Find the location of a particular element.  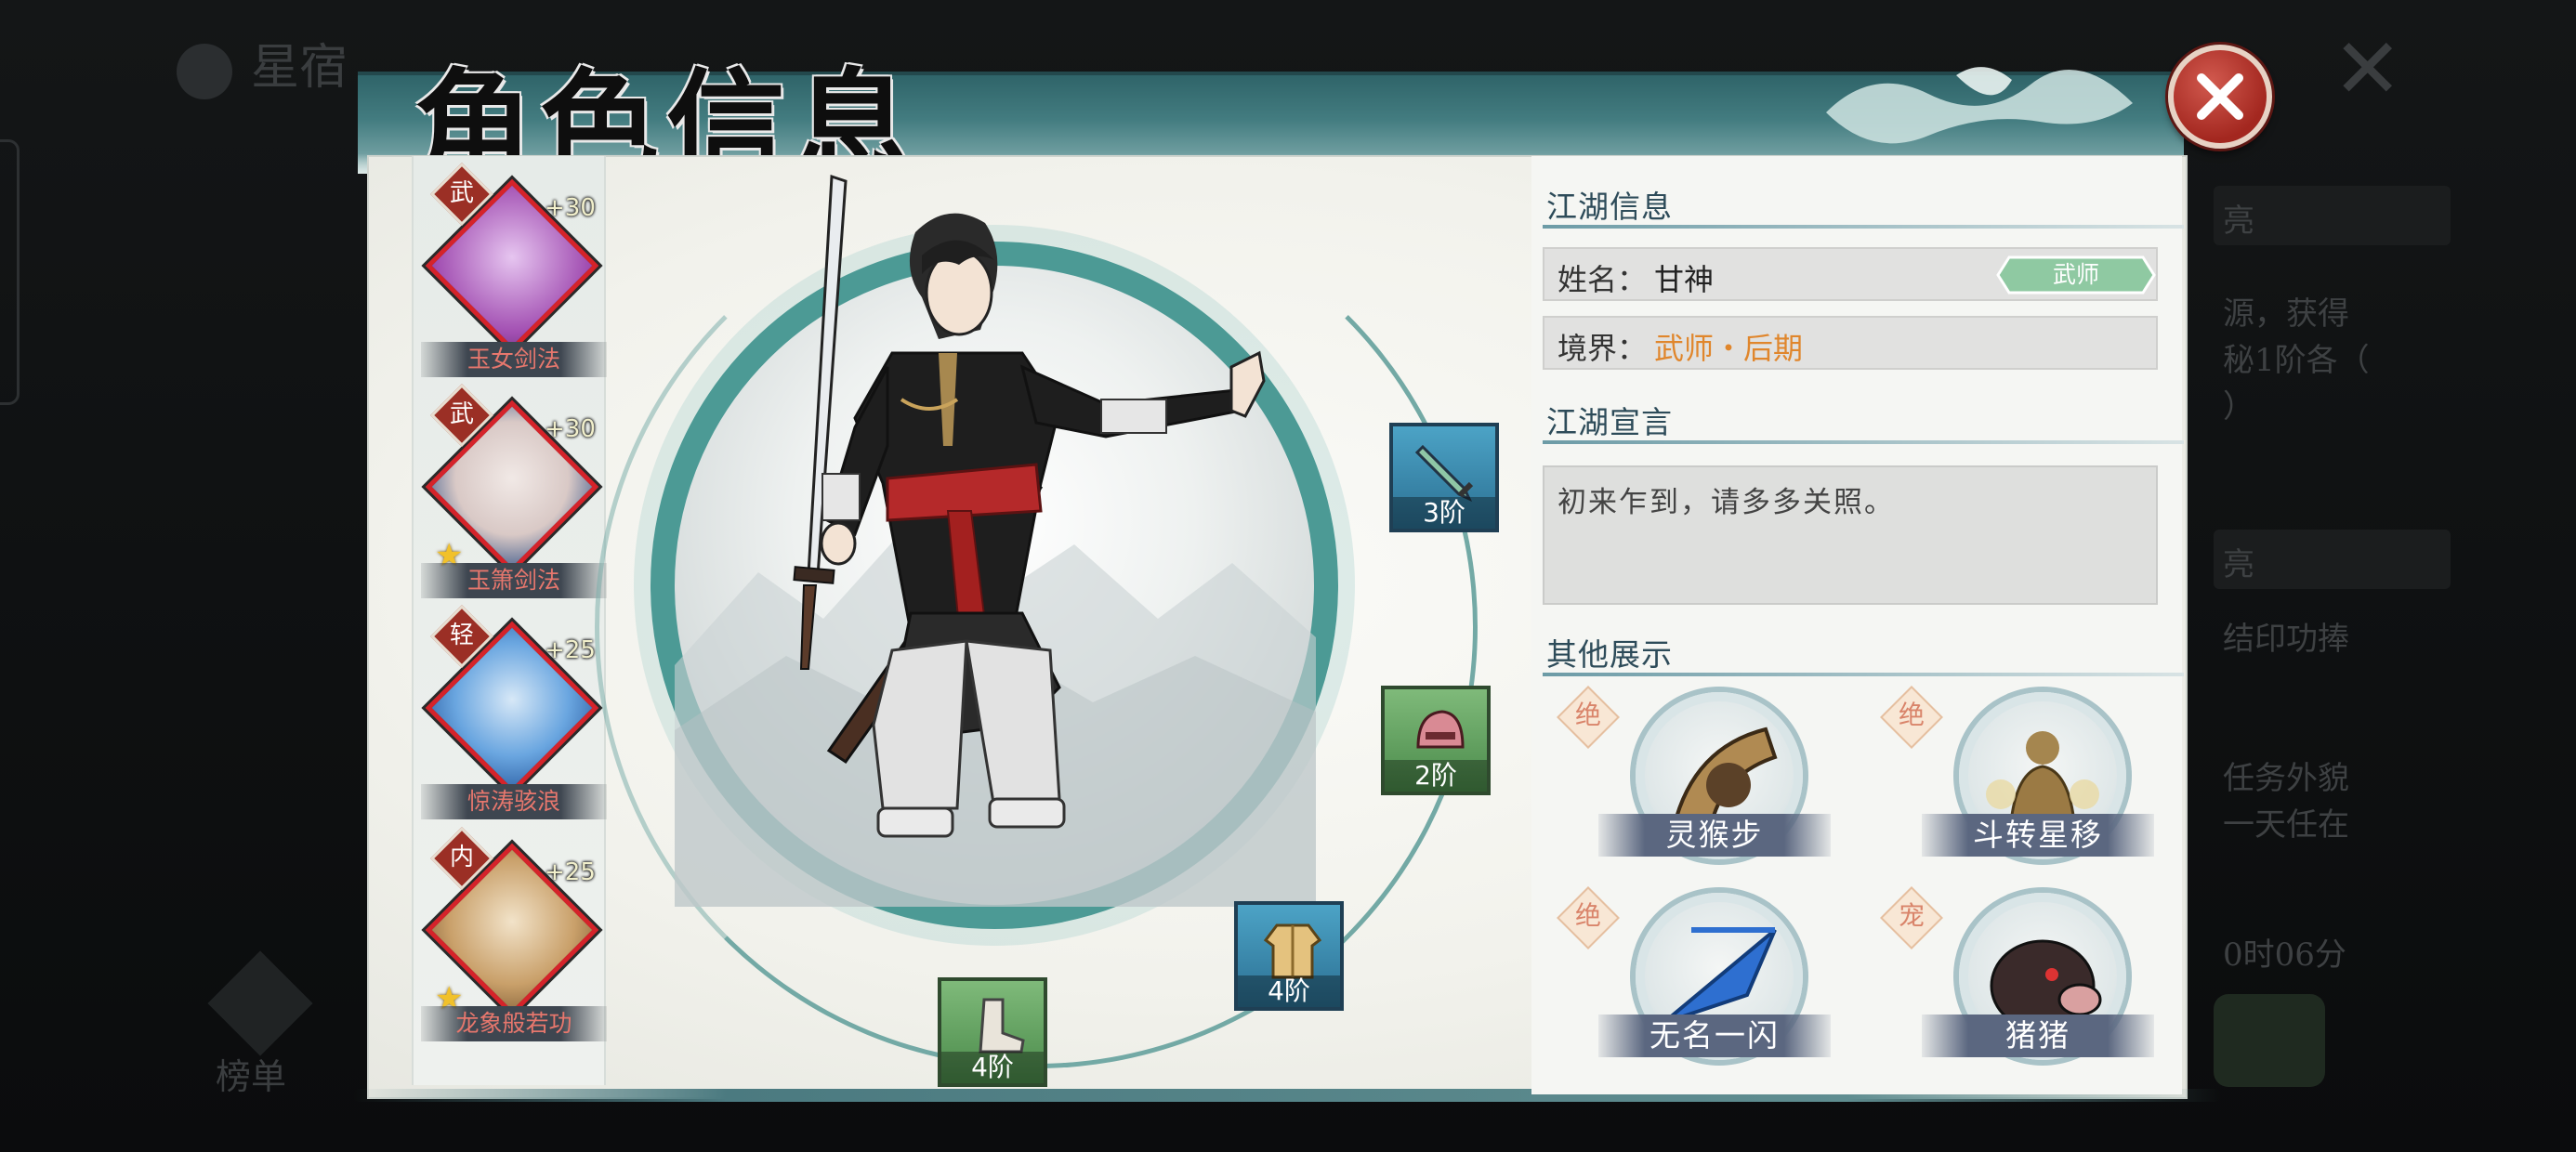

skill-name: 龙象般若功 is located at coordinates (513, 1024).